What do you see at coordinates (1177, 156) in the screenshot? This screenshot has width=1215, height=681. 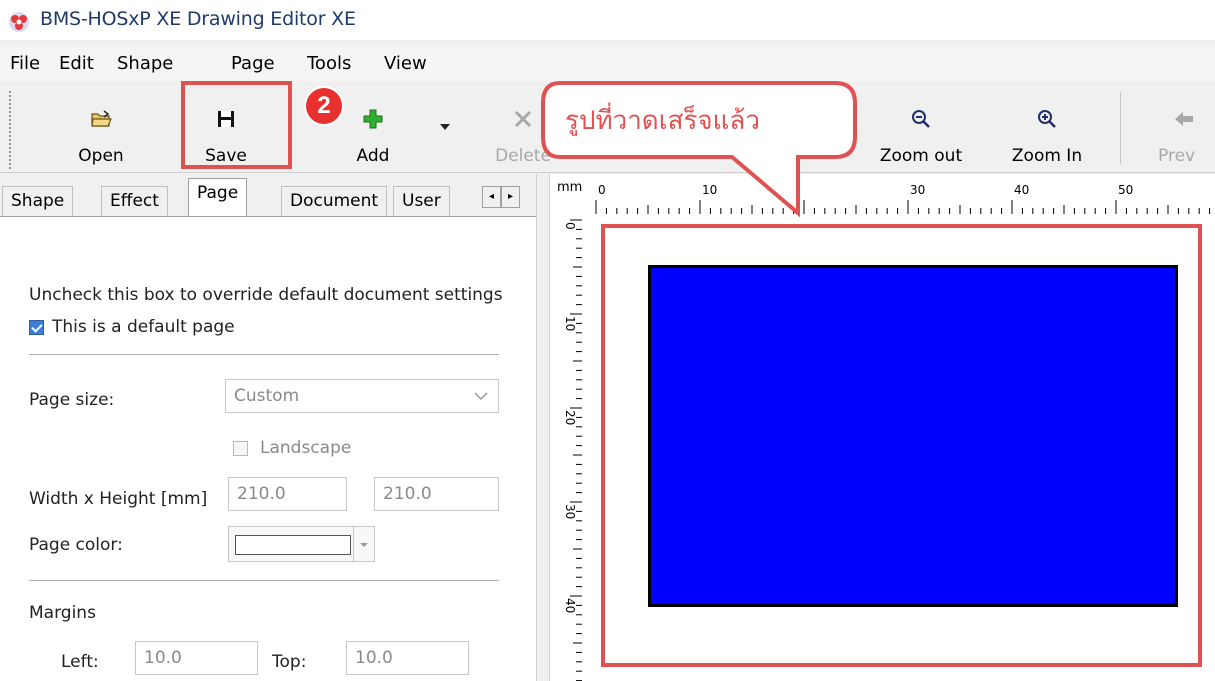 I see `prev-label: Prev` at bounding box center [1177, 156].